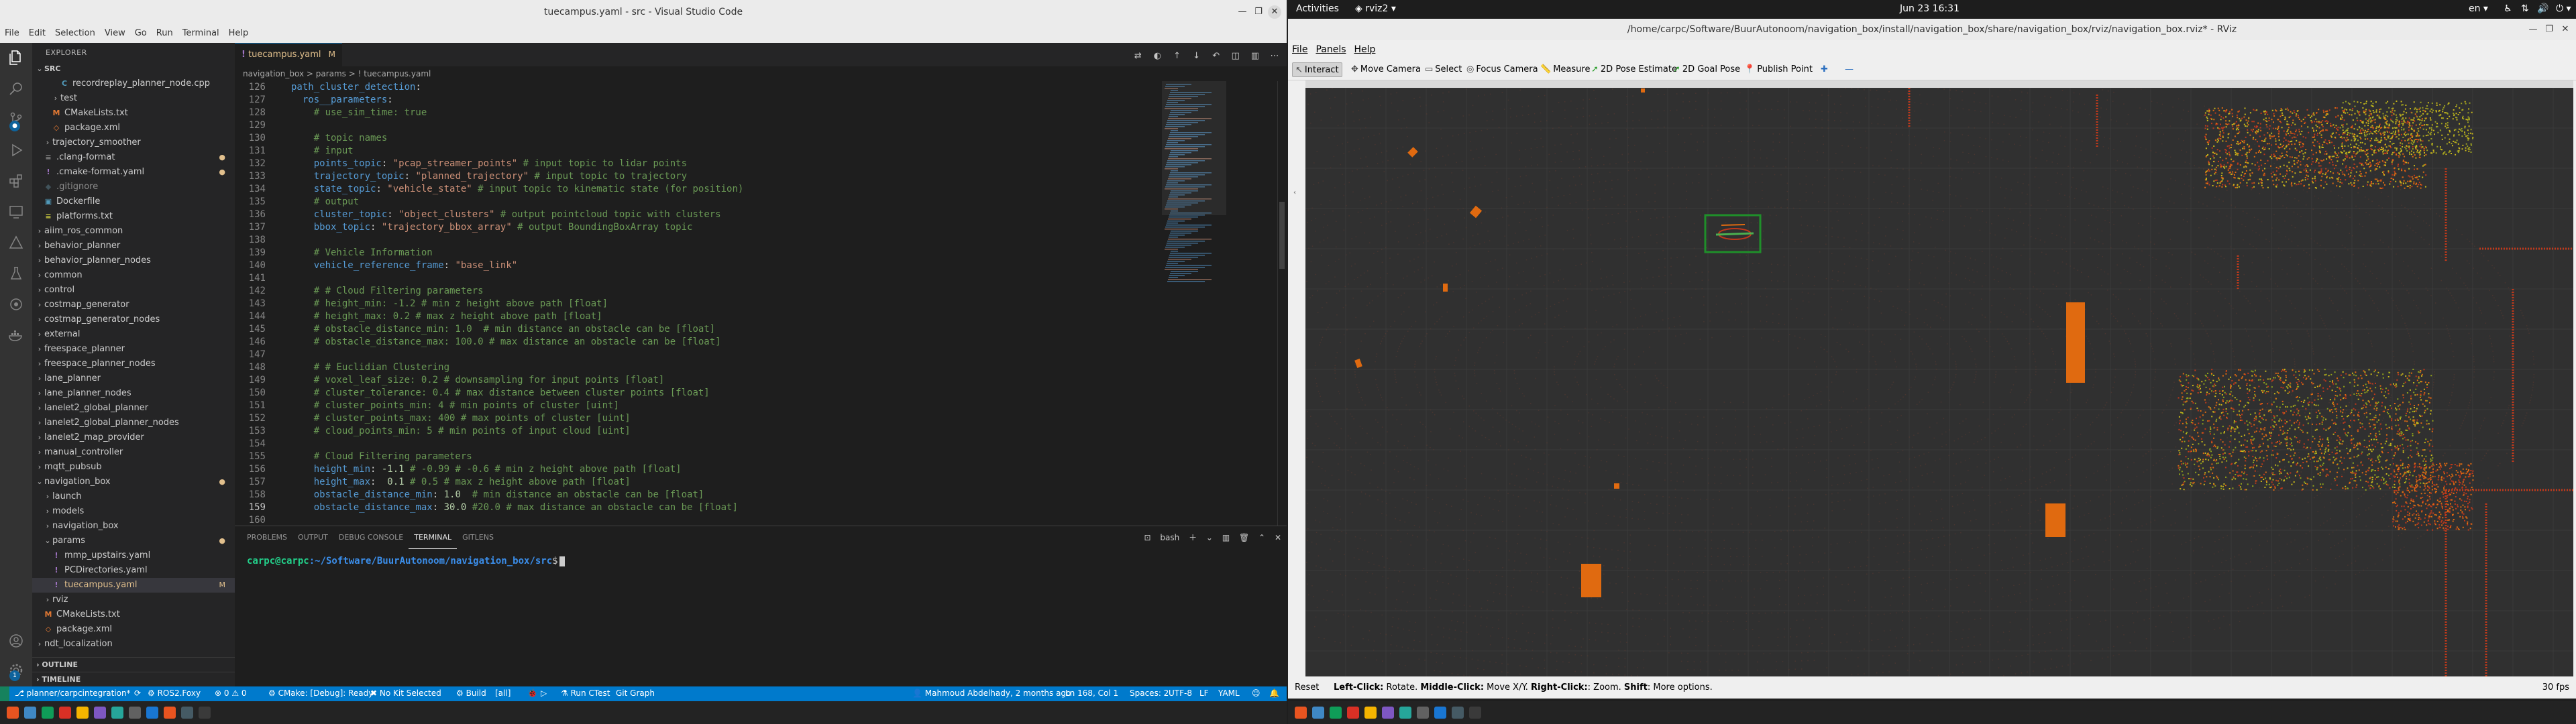 The height and width of the screenshot is (724, 2576). What do you see at coordinates (1365, 49) in the screenshot?
I see `rviz-menu-help: Help` at bounding box center [1365, 49].